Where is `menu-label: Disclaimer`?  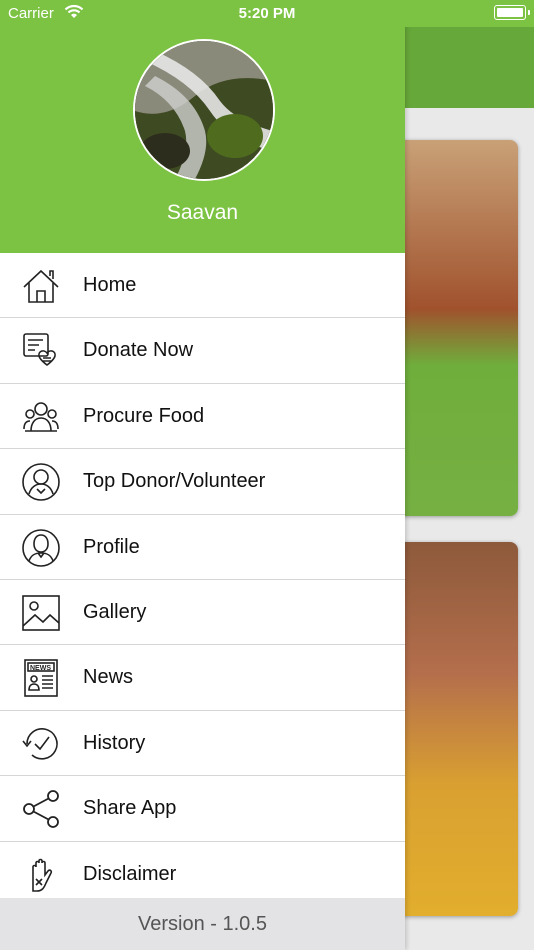 menu-label: Disclaimer is located at coordinates (130, 873).